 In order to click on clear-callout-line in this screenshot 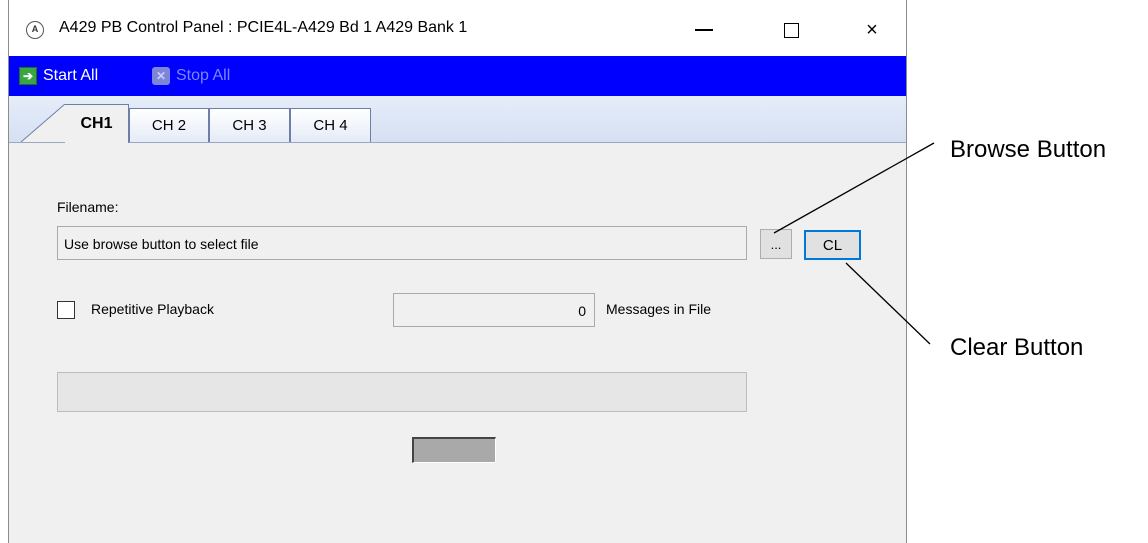, I will do `click(888, 303)`.